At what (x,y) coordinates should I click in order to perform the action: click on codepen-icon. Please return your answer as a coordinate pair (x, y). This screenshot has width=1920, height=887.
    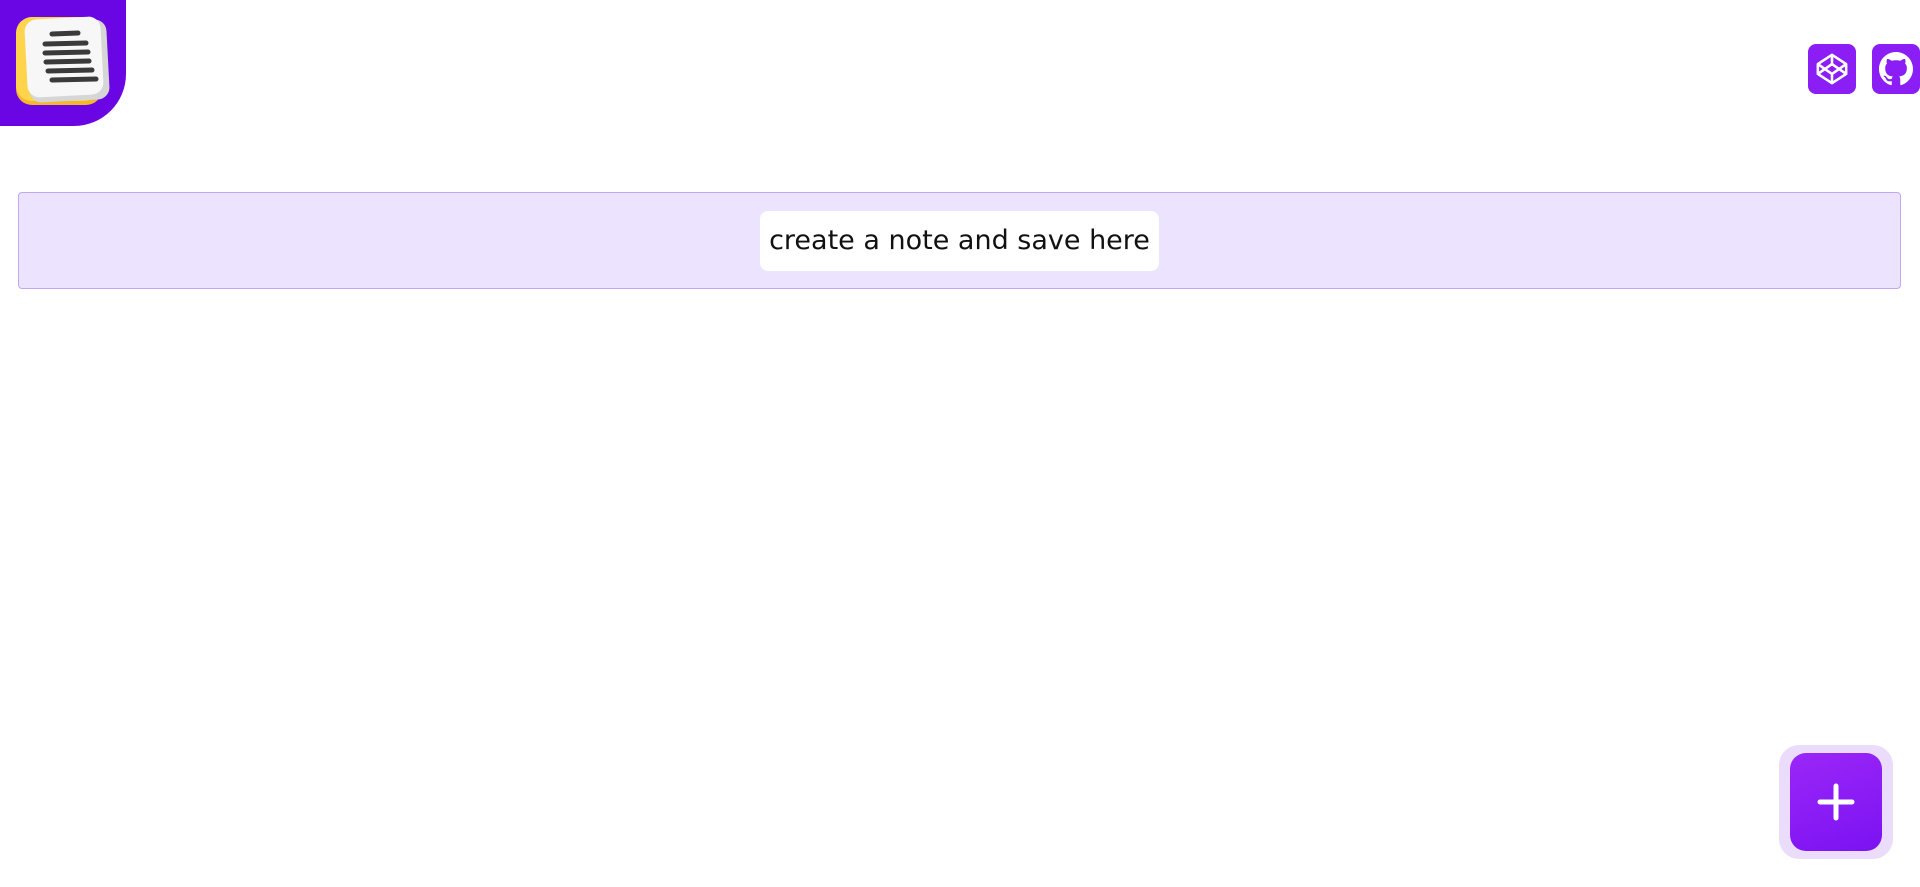
    Looking at the image, I should click on (1832, 69).